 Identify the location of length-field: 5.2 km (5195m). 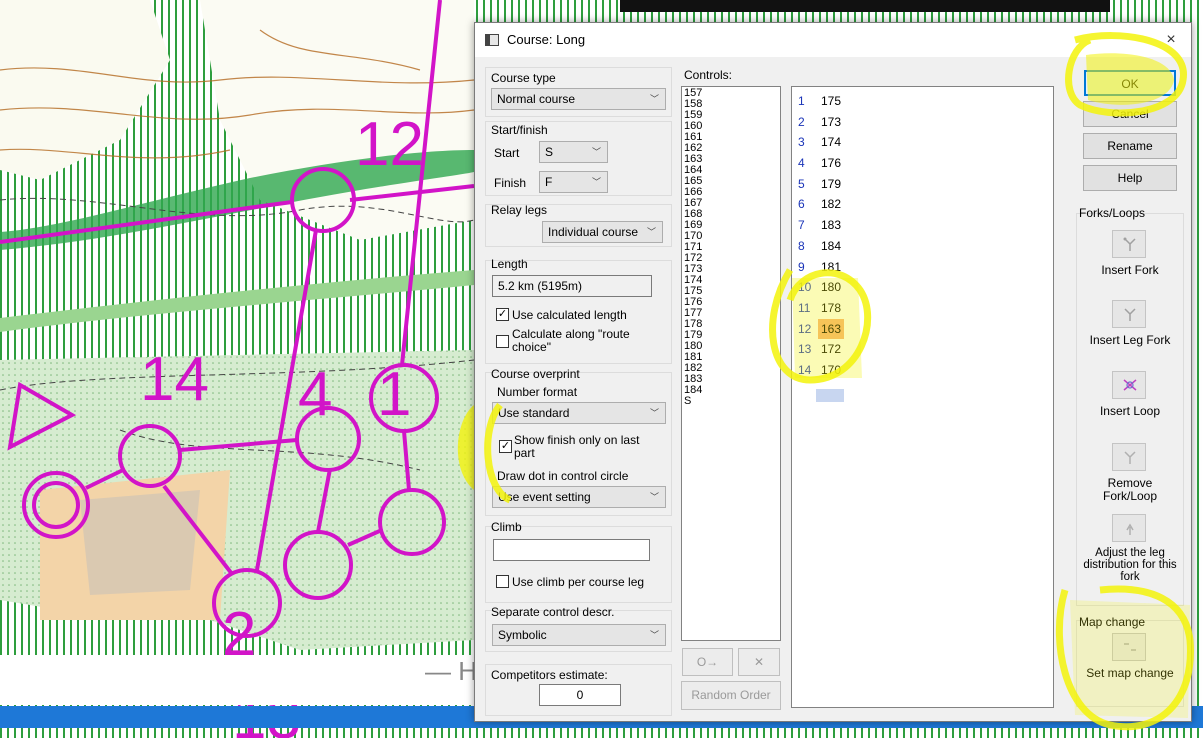
(572, 286).